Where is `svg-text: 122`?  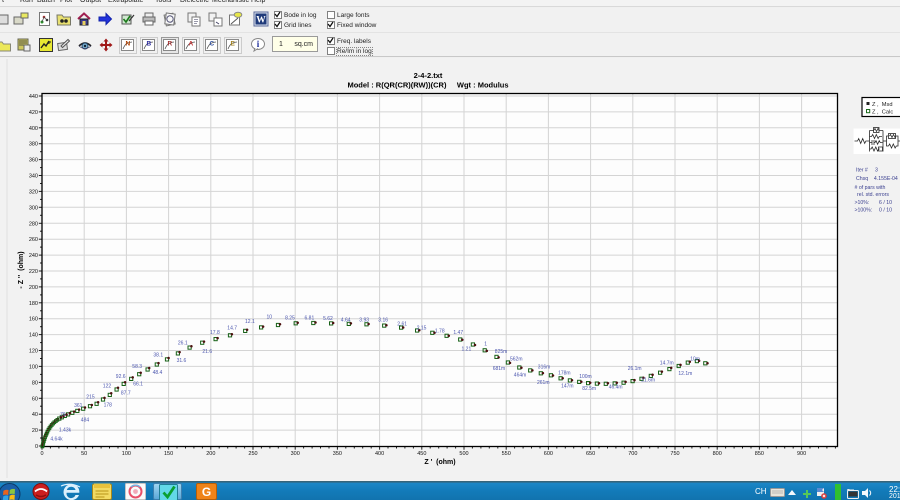 svg-text: 122 is located at coordinates (107, 387).